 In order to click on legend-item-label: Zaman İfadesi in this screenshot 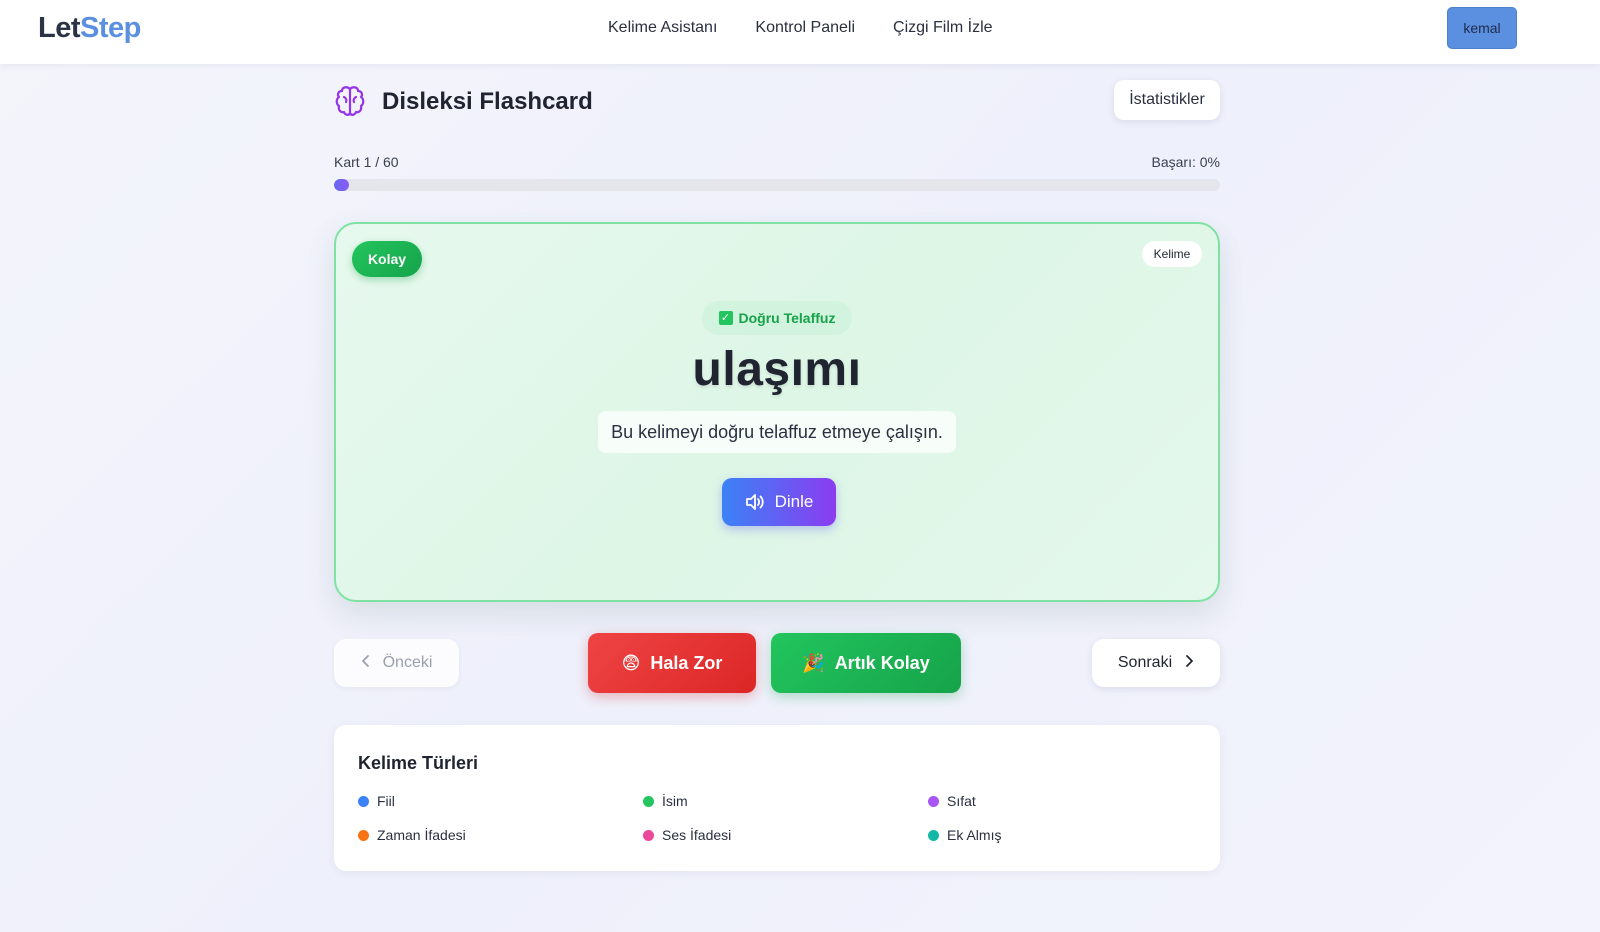, I will do `click(421, 835)`.